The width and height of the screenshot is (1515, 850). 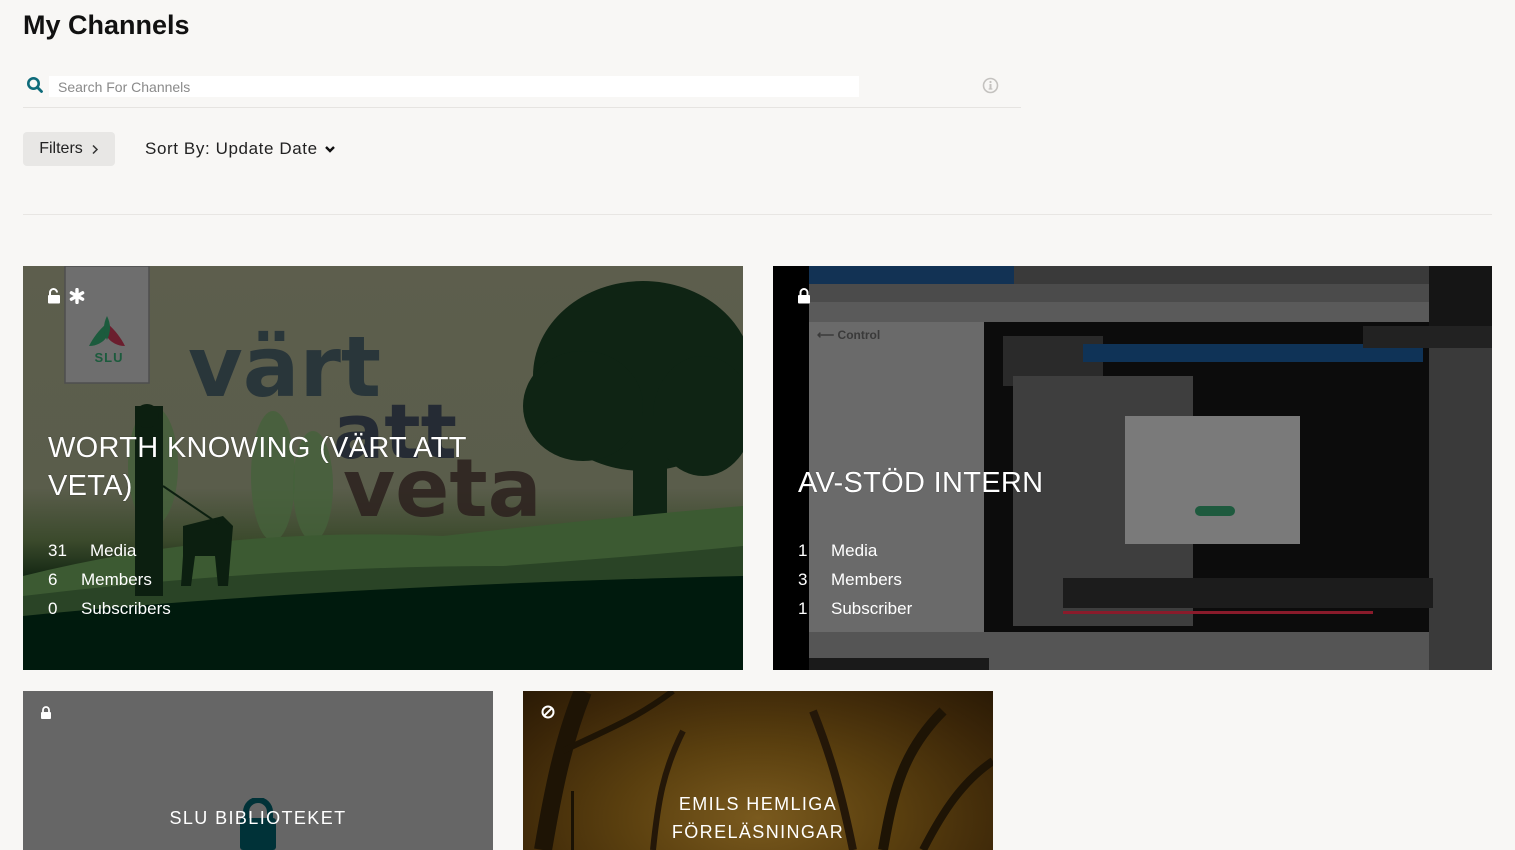 I want to click on stat-label: Subscribers, so click(x=126, y=608).